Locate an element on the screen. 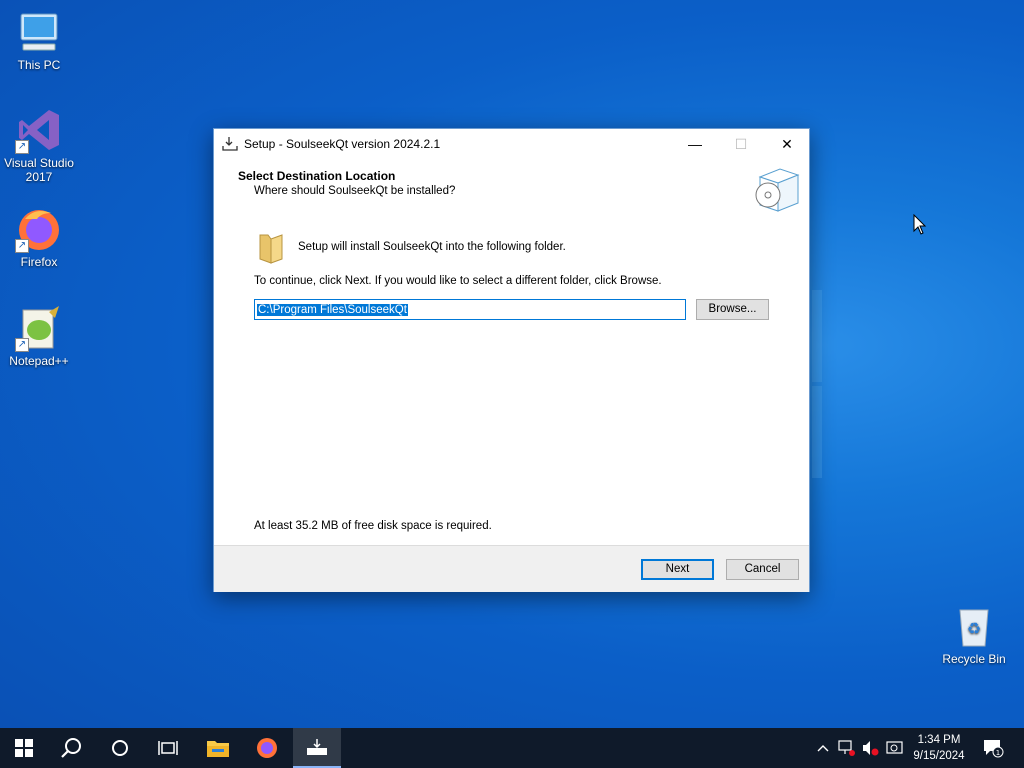 This screenshot has width=1024, height=768. show-hidden-icons-button is located at coordinates (823, 748).